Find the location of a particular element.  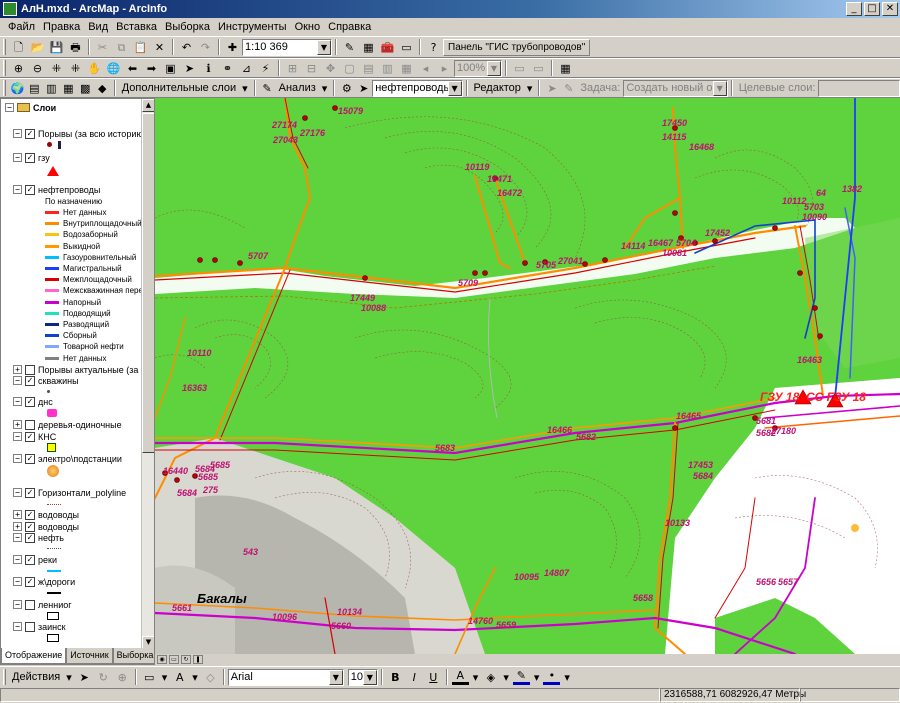

analysis-menu: Анализ is located at coordinates (297, 88).